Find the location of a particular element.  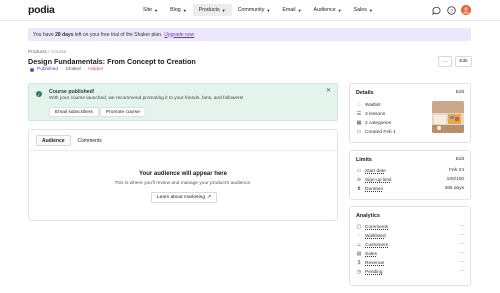

upgrade-link: Upgrade now is located at coordinates (179, 35).